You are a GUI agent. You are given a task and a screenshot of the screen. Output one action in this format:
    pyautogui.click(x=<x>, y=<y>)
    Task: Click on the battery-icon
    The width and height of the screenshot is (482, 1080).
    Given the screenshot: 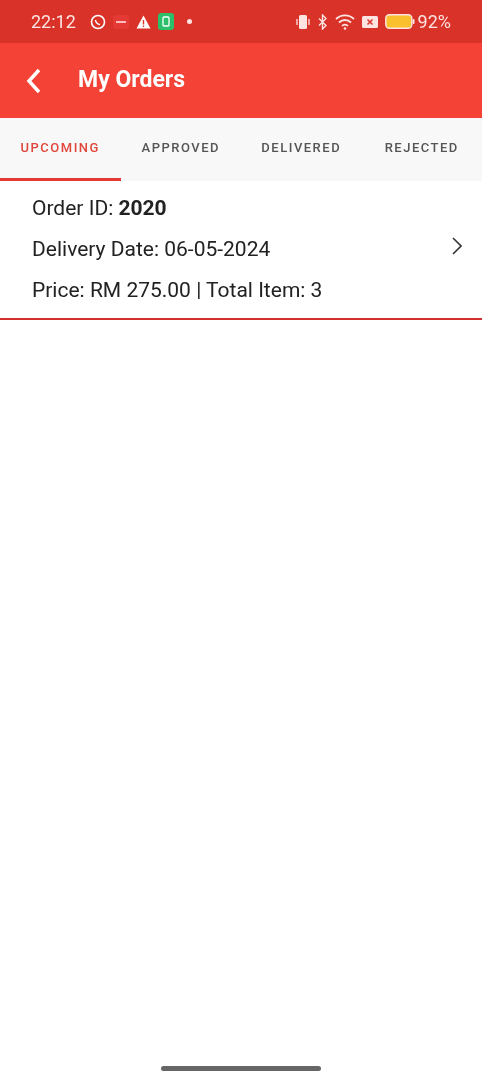 What is the action you would take?
    pyautogui.click(x=399, y=21)
    